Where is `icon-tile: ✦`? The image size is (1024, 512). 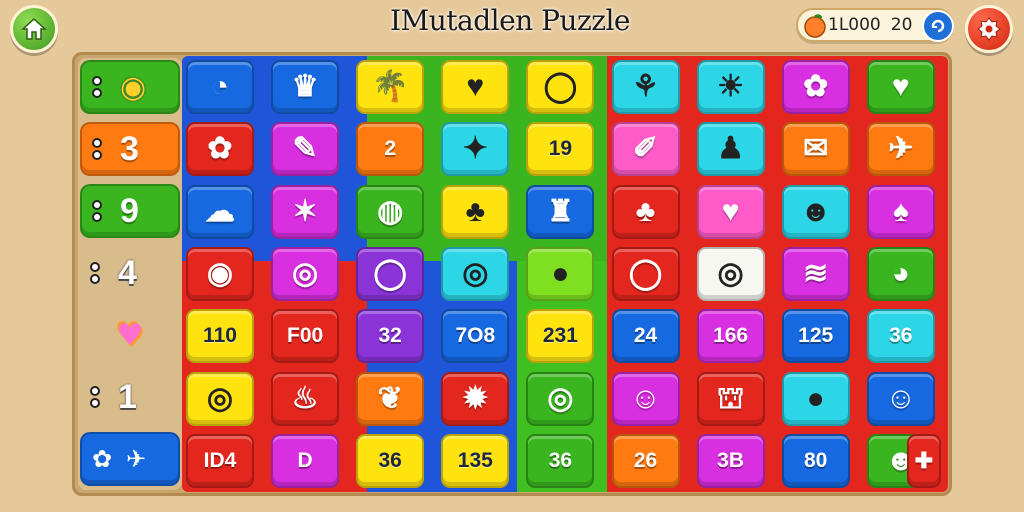 icon-tile: ✦ is located at coordinates (475, 149).